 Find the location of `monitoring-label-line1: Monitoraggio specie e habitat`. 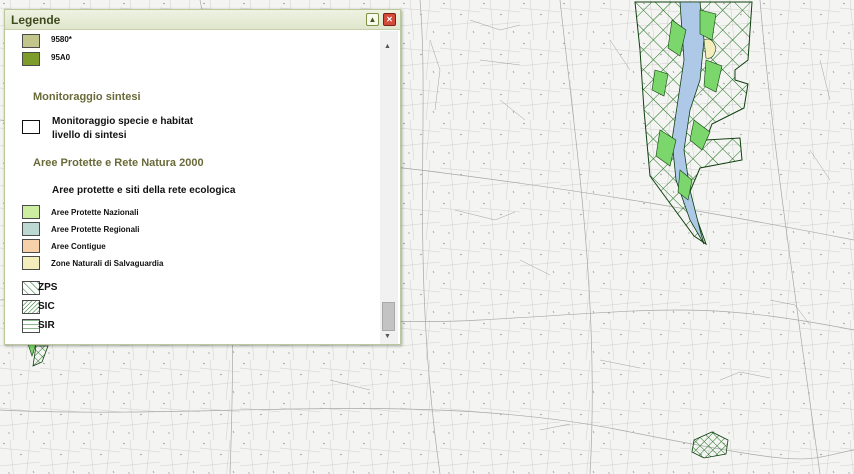

monitoring-label-line1: Monitoraggio specie e habitat is located at coordinates (123, 121).